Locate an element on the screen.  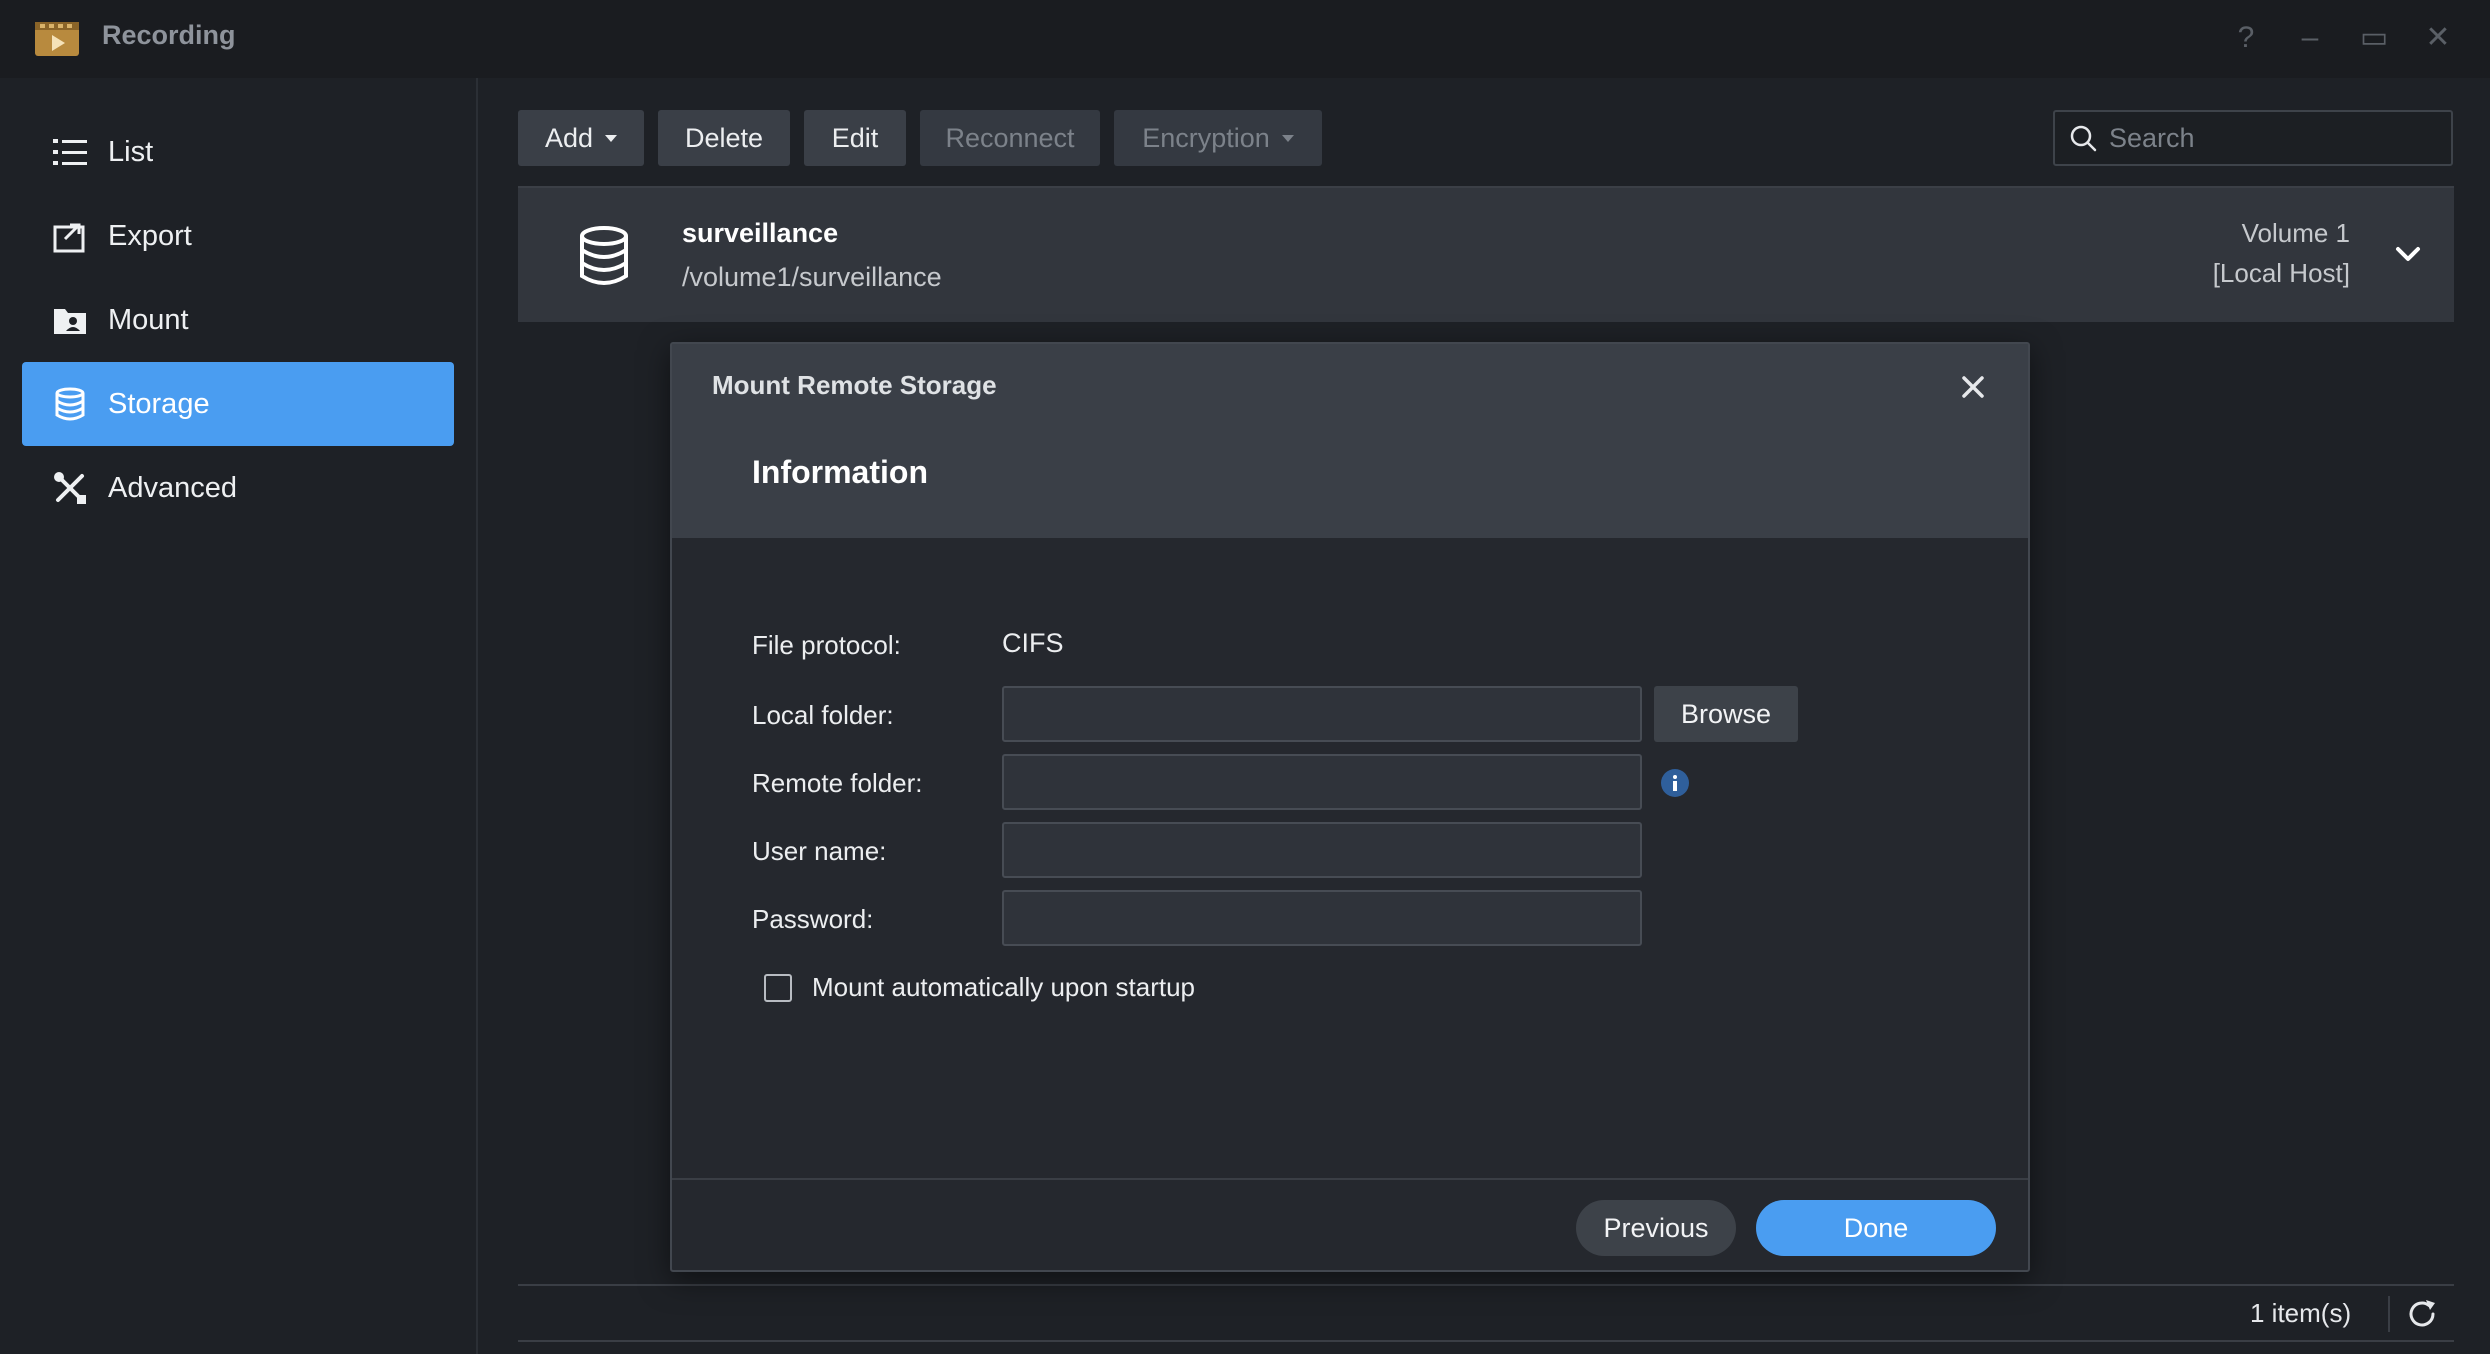
recording-app-icon is located at coordinates (57, 39).